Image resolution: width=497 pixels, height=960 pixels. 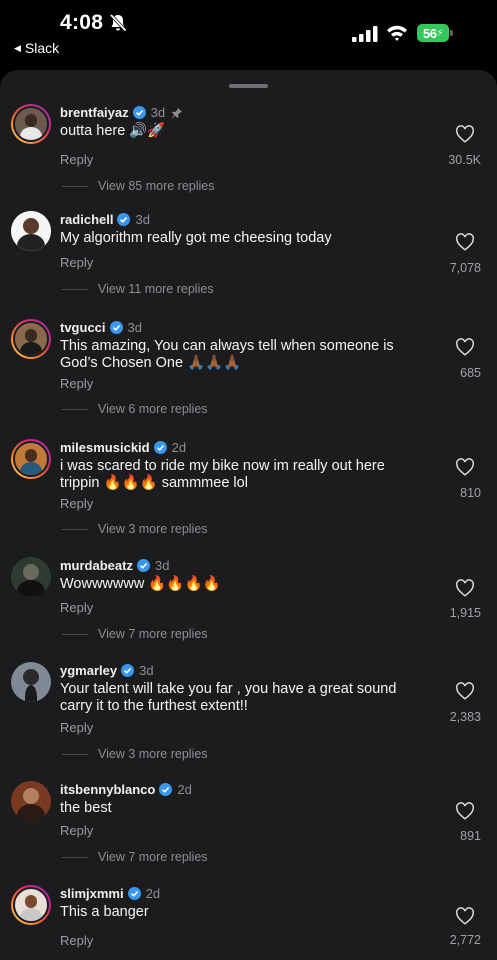 I want to click on like-count: 891, so click(x=470, y=836).